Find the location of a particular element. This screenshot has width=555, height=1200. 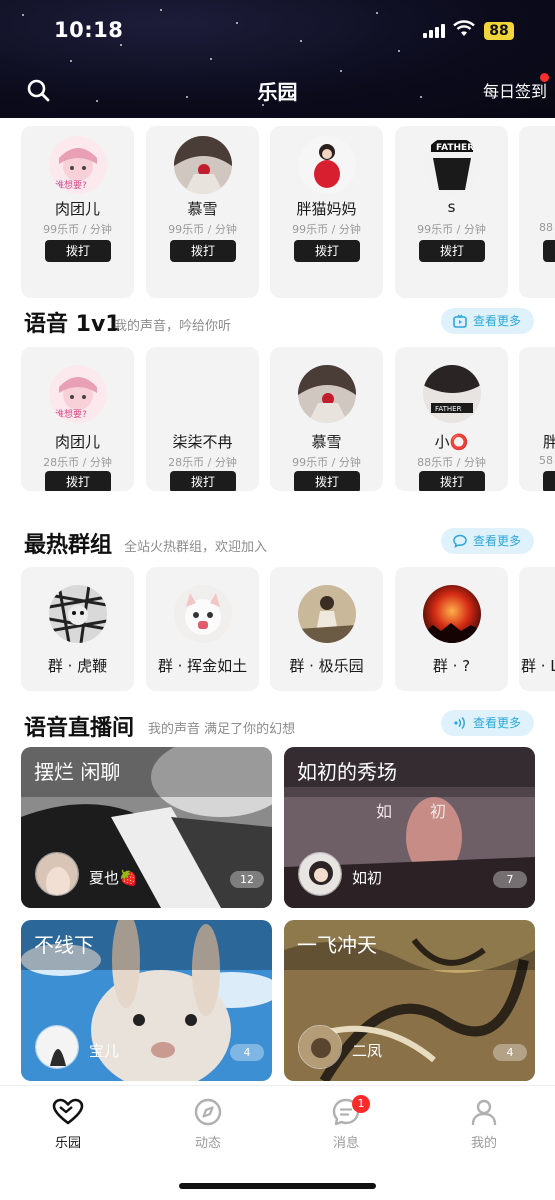

host-card: FATHER 小⭕ 88乐币 / 分钟 拨打 is located at coordinates (451, 419).